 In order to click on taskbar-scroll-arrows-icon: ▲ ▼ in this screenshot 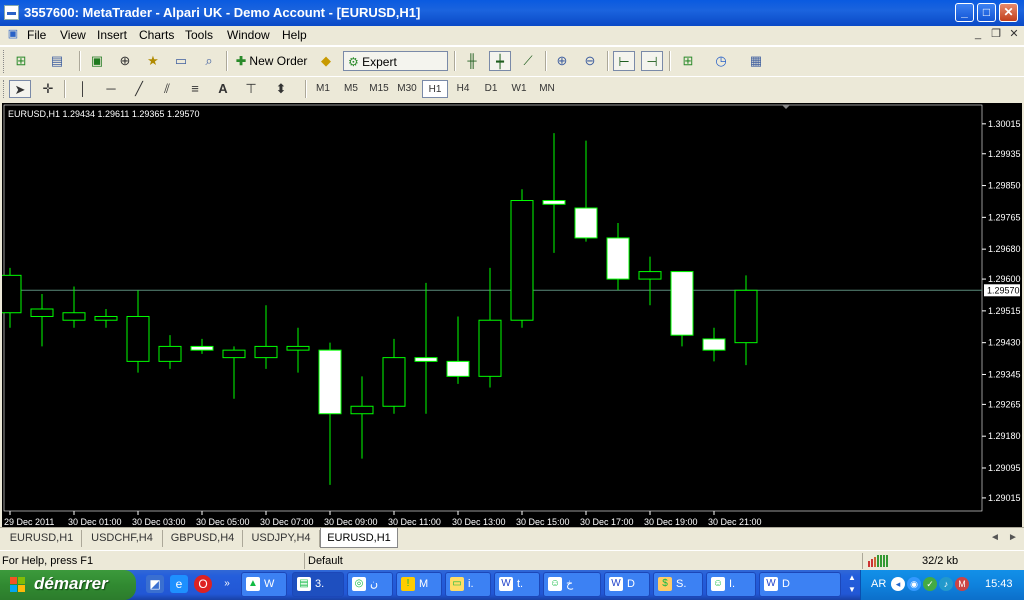, I will do `click(852, 584)`.